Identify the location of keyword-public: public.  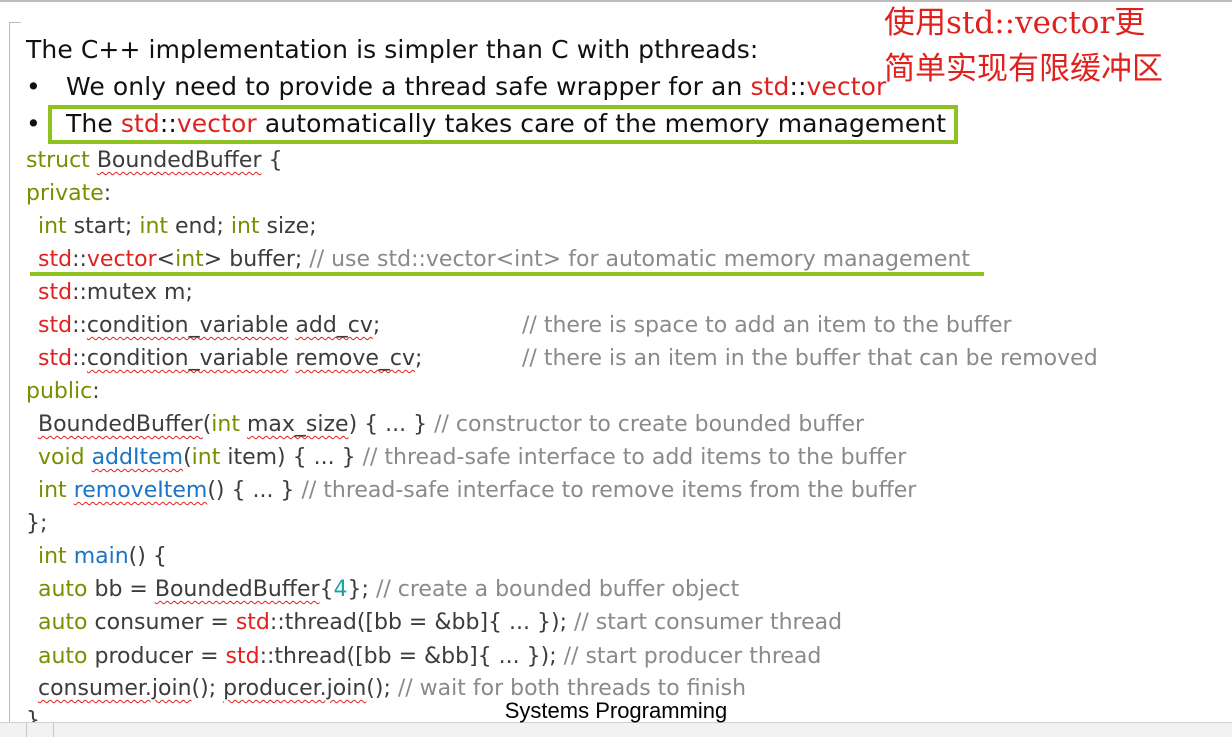
(59, 391).